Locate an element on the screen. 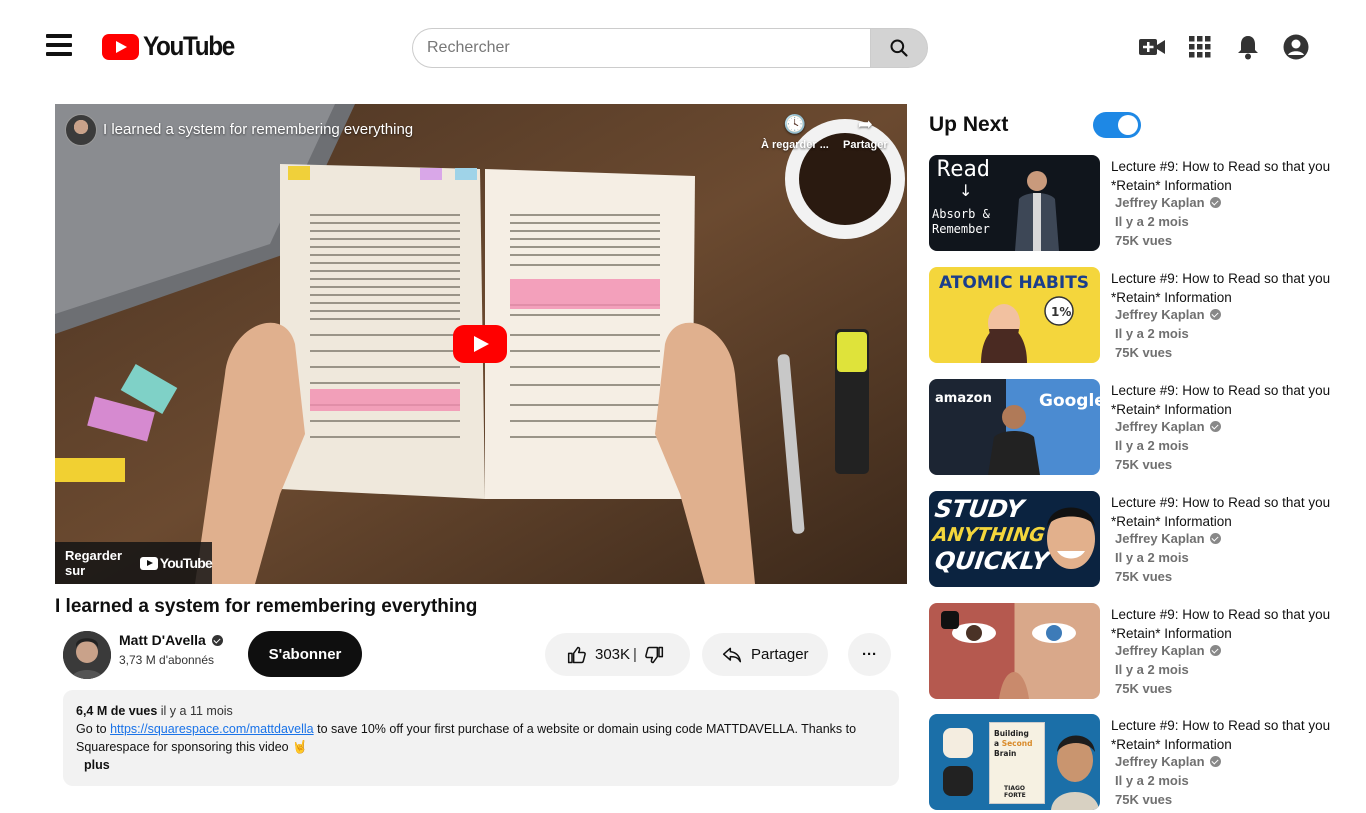 This screenshot has width=1366, height=813. svg-text: 1% is located at coordinates (1061, 312).